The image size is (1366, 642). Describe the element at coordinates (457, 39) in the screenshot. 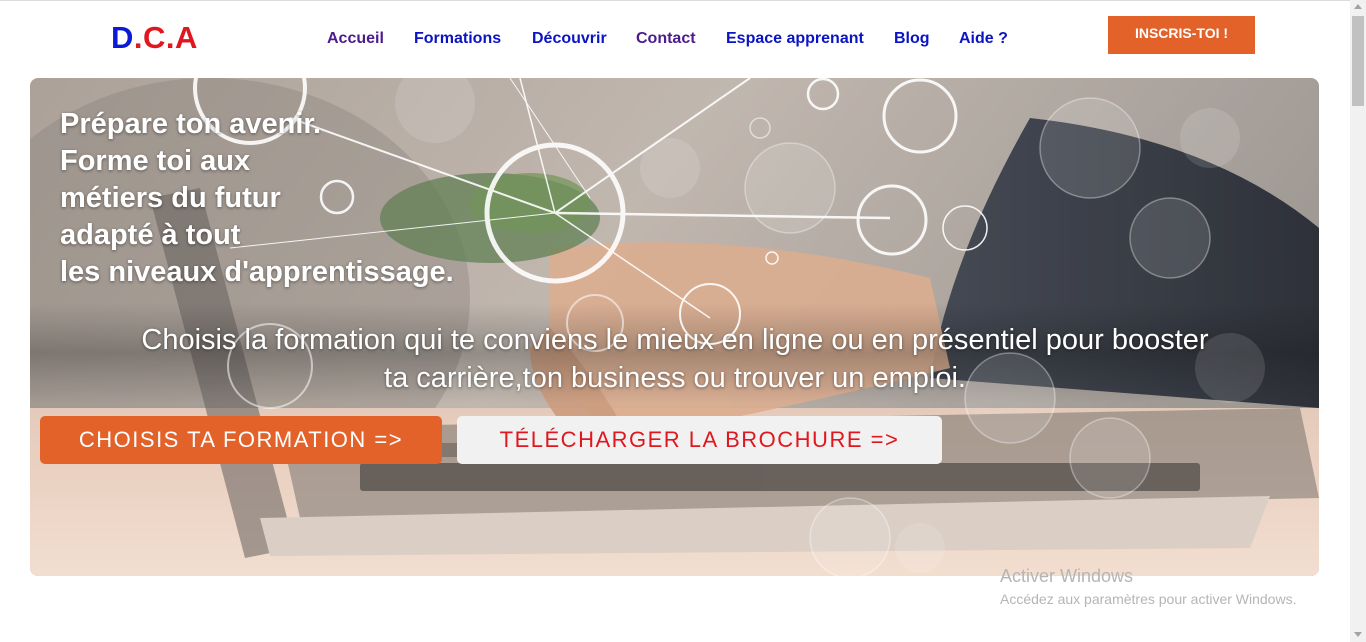

I see `nav-formations: Formations` at that location.